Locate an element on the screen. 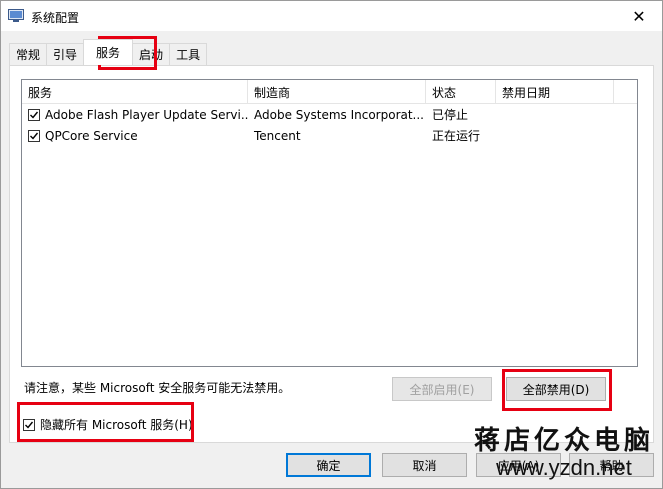 This screenshot has width=663, height=489. tab-services: 服务 is located at coordinates (108, 52).